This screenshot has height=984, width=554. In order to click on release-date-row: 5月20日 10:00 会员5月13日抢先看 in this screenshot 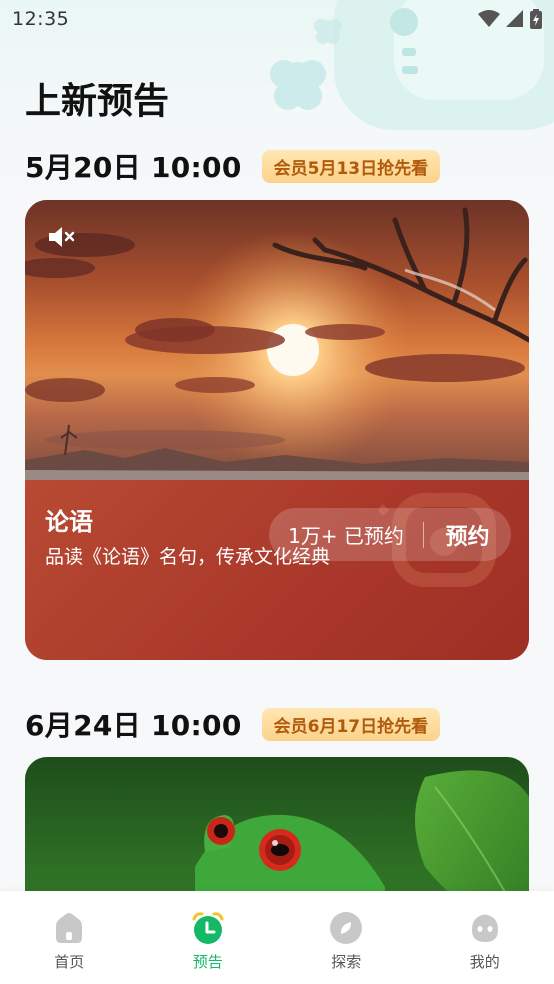, I will do `click(233, 166)`.